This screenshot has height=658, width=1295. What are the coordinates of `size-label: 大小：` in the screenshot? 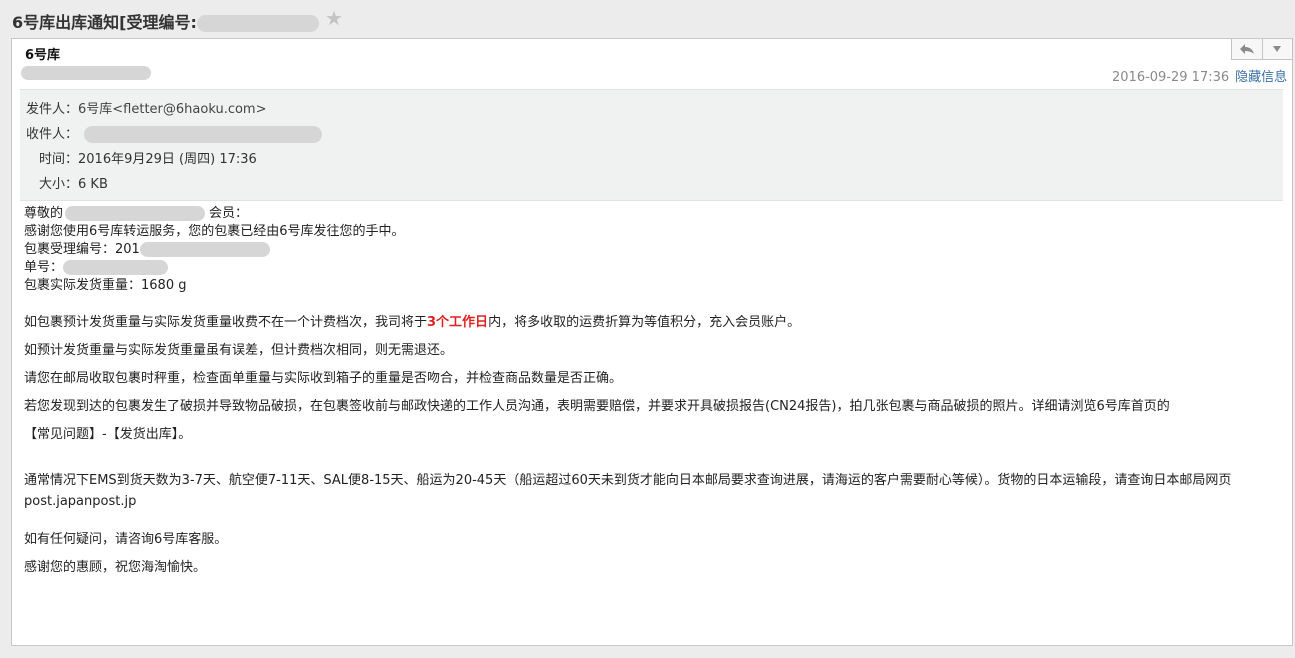 It's located at (59, 184).